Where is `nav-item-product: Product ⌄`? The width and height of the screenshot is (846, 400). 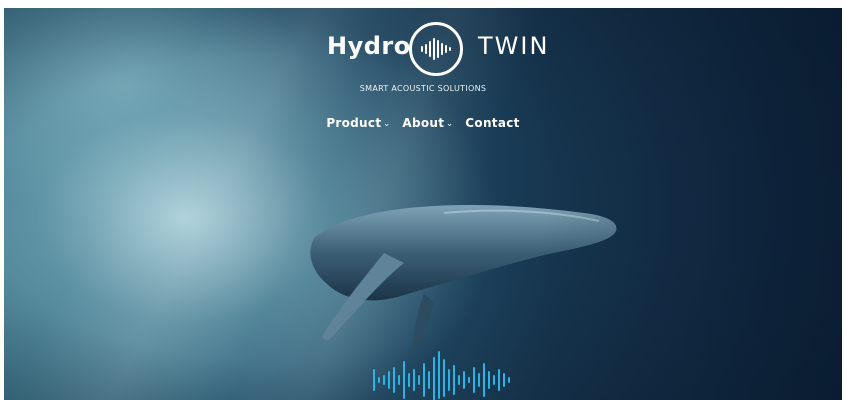 nav-item-product: Product ⌄ is located at coordinates (358, 123).